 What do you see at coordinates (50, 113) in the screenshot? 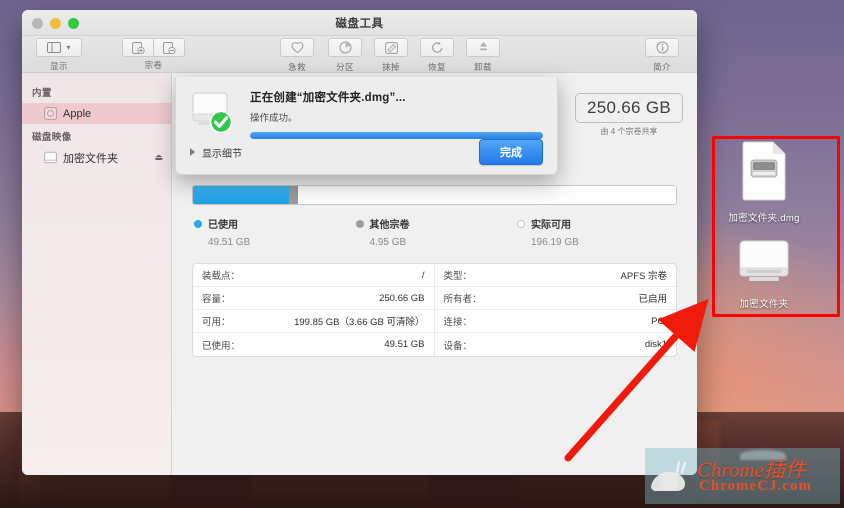
I see `internal-disk-icon` at bounding box center [50, 113].